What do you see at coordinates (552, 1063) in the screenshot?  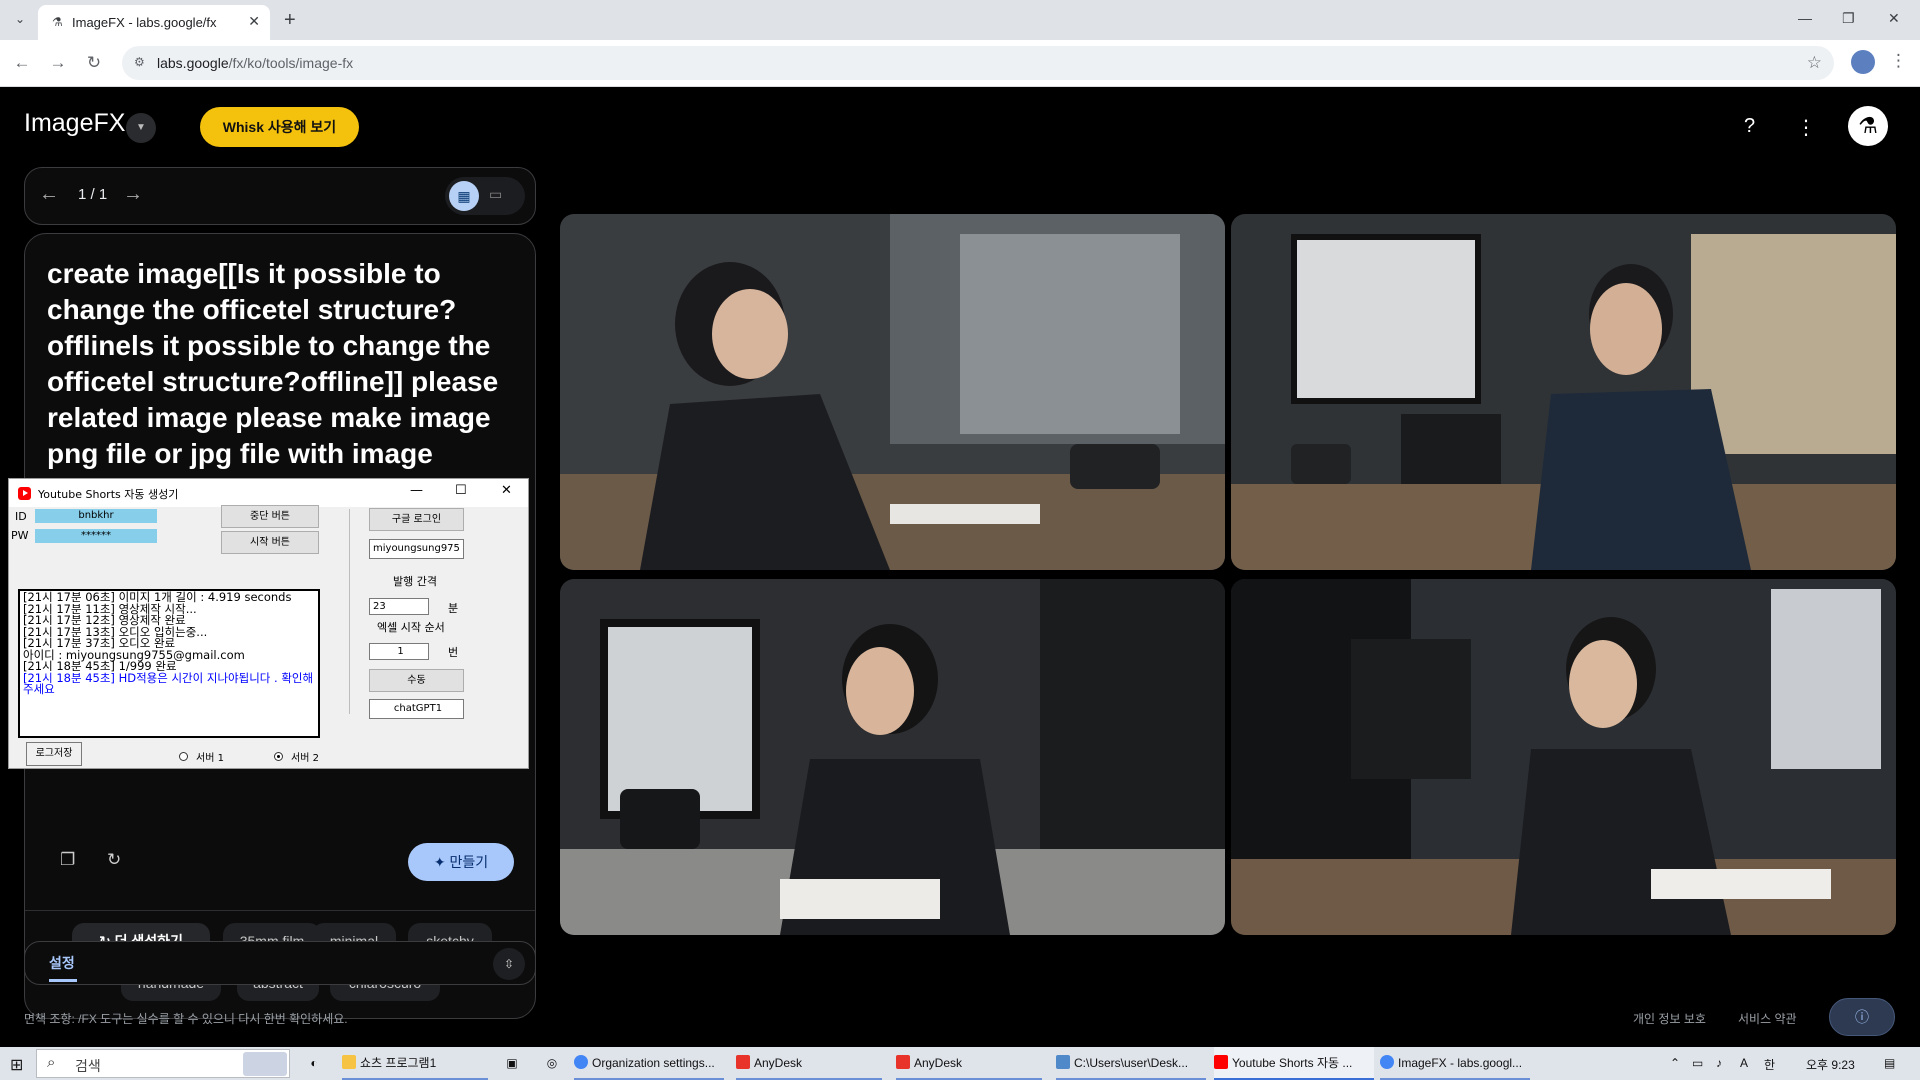 I see `app-icon-cyan: ◎` at bounding box center [552, 1063].